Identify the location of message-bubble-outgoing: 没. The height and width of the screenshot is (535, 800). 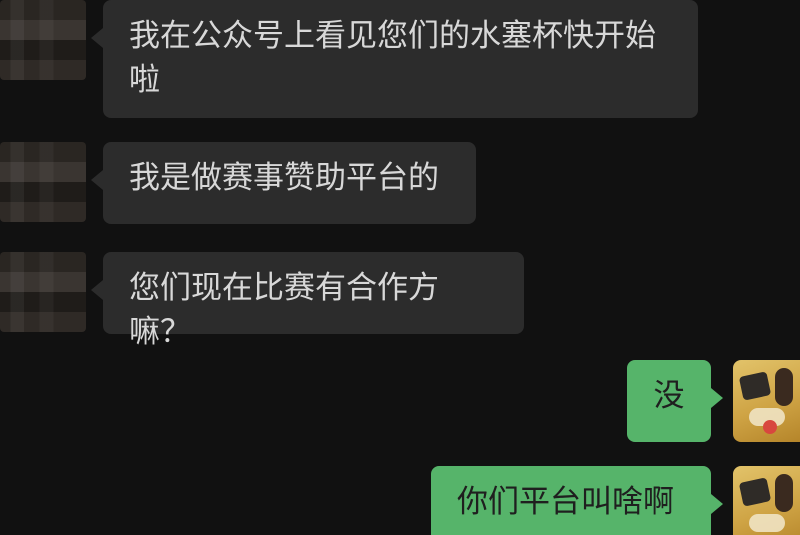
(675, 401).